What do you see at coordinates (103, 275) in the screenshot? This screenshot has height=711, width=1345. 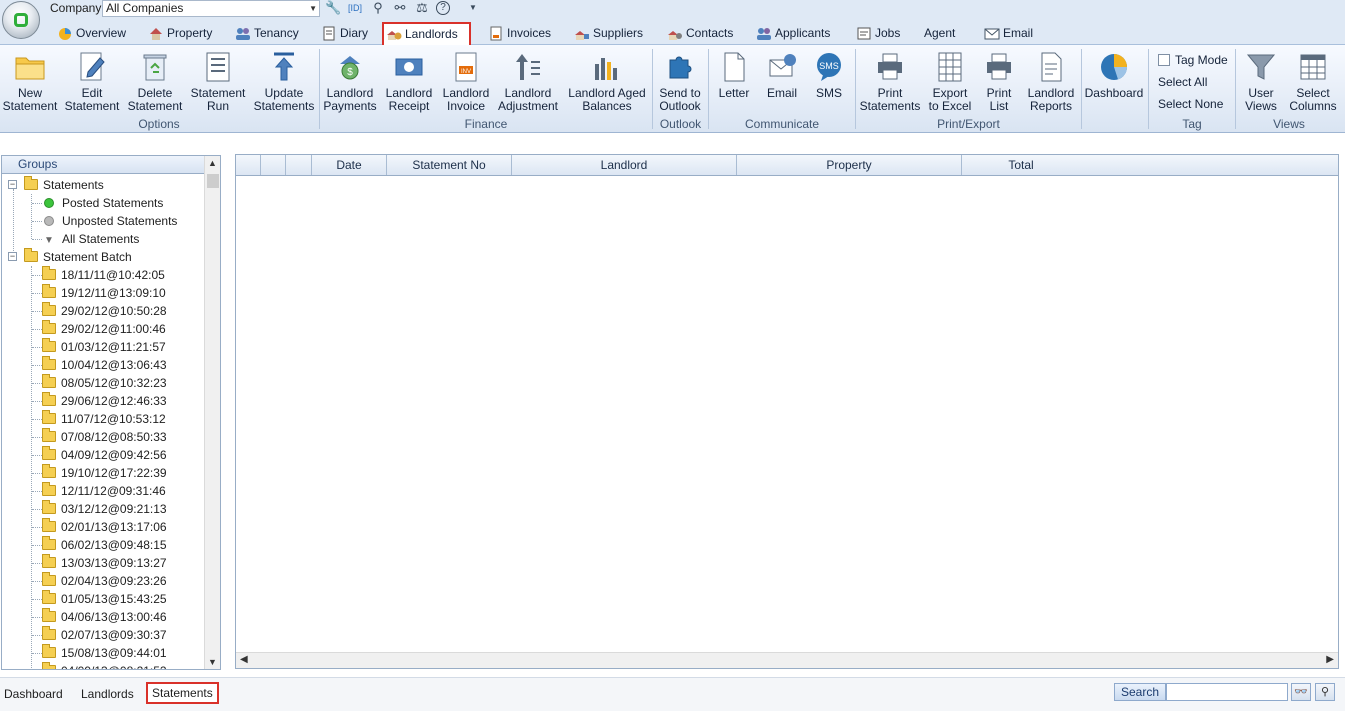 I see `tree-node-batch: 18/11/11@10:42:05` at bounding box center [103, 275].